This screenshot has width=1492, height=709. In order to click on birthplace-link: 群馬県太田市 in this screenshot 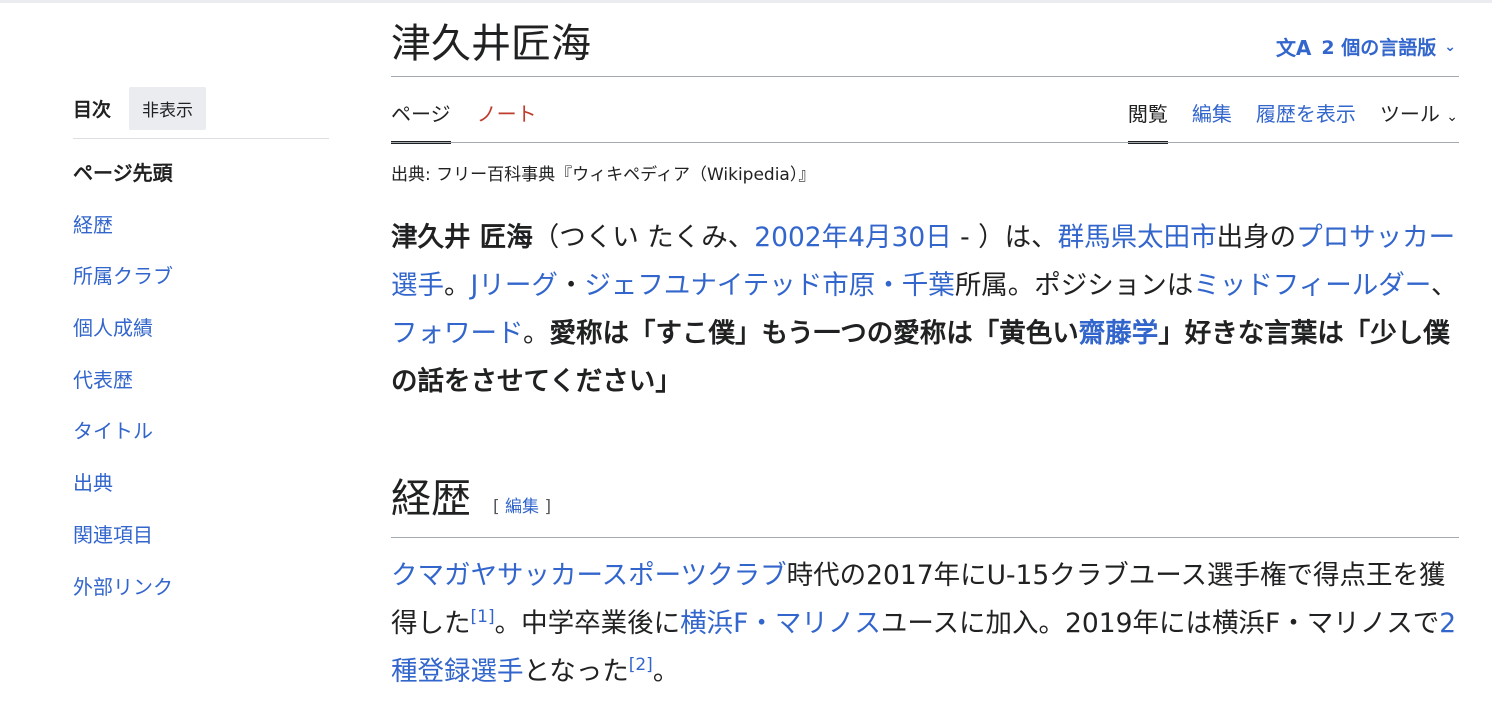, I will do `click(1137, 237)`.